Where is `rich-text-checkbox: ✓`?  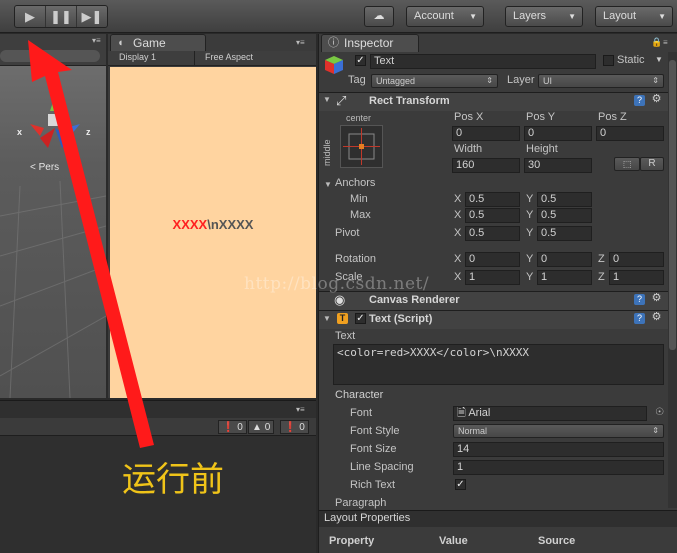
rich-text-checkbox: ✓ is located at coordinates (460, 484).